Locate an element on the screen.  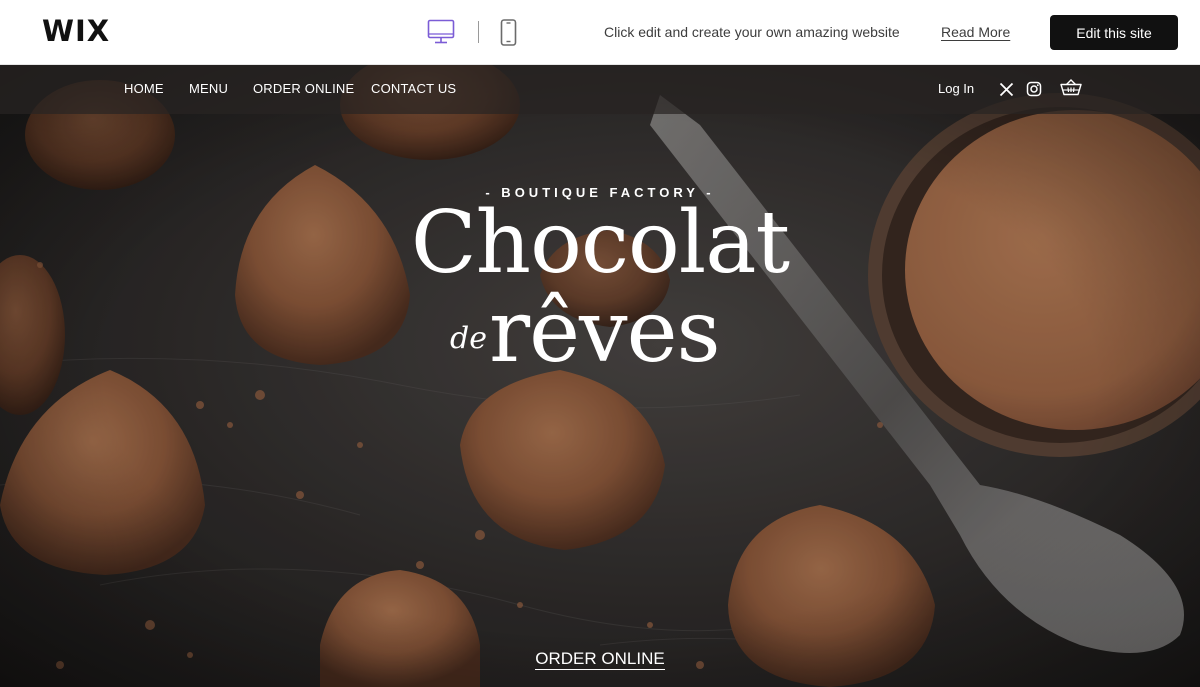
nav-item-menu: MENU is located at coordinates (208, 88).